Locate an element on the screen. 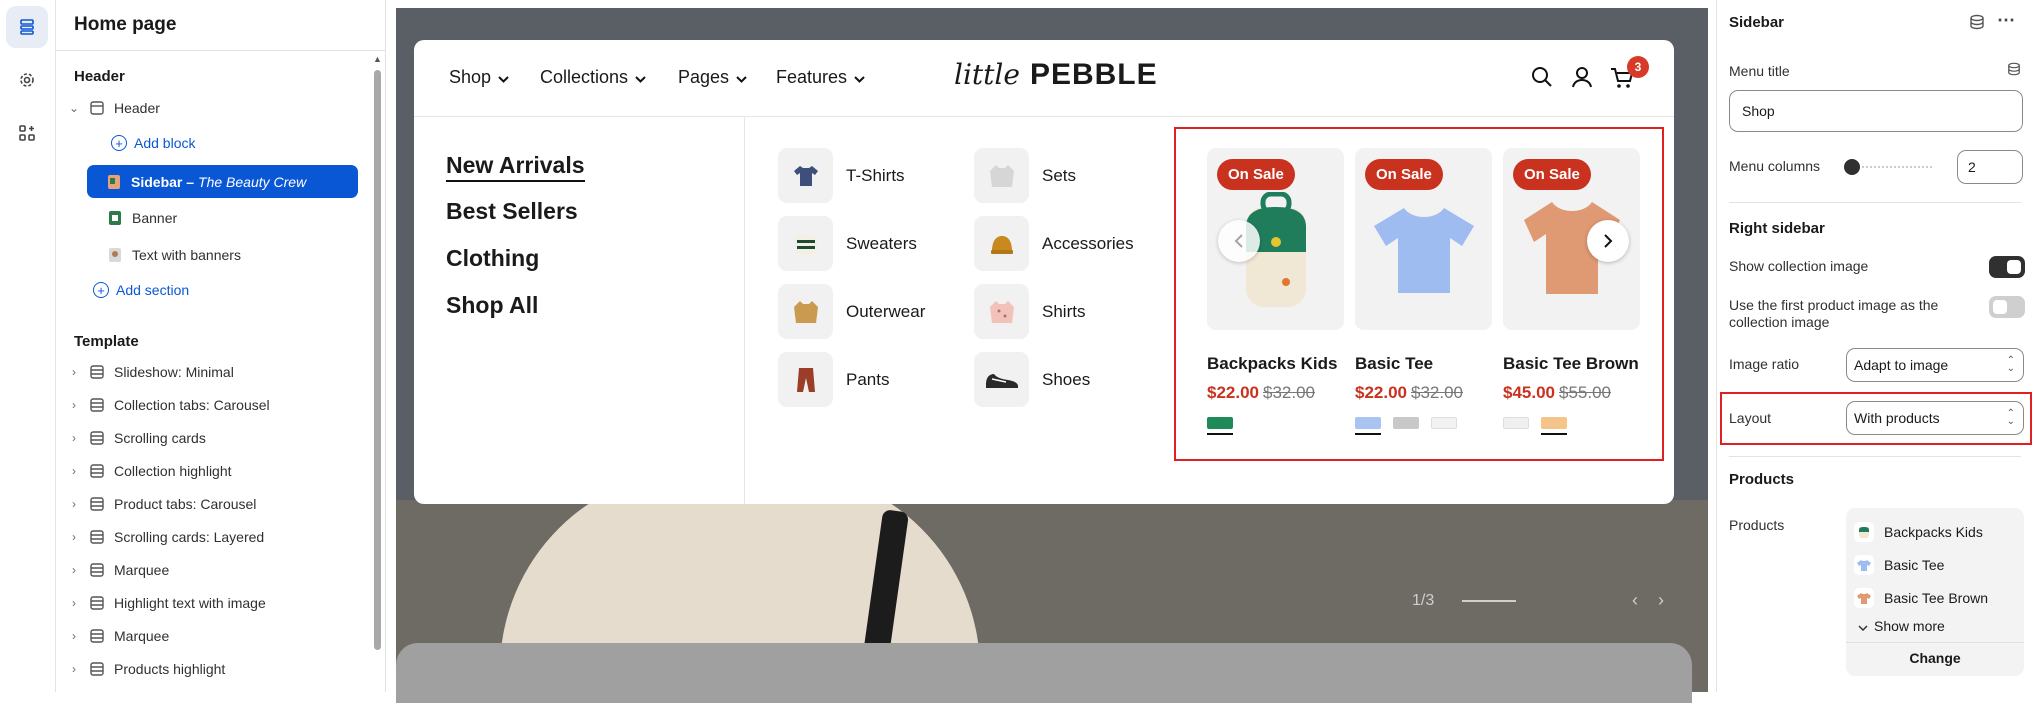 The height and width of the screenshot is (703, 2034). product-list-item: Backpacks Kids is located at coordinates (1918, 532).